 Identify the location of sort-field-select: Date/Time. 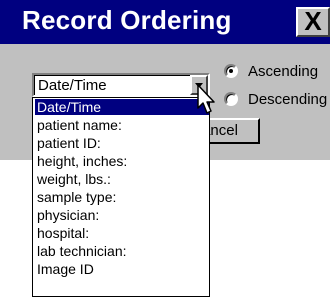
(121, 85).